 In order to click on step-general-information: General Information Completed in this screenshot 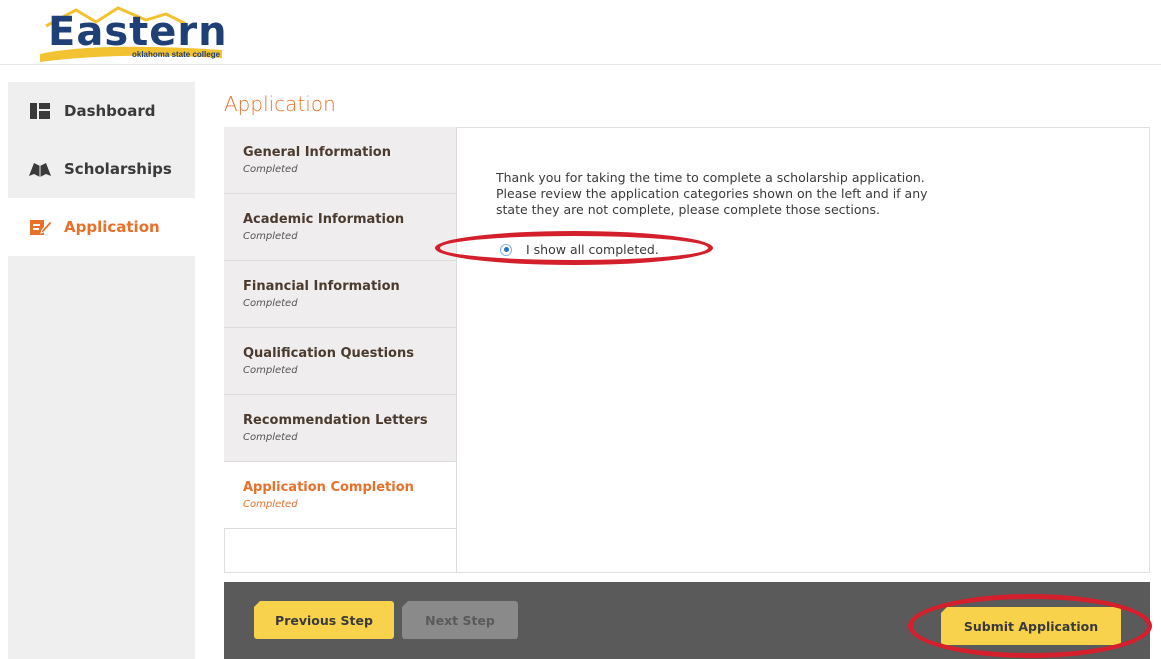, I will do `click(340, 160)`.